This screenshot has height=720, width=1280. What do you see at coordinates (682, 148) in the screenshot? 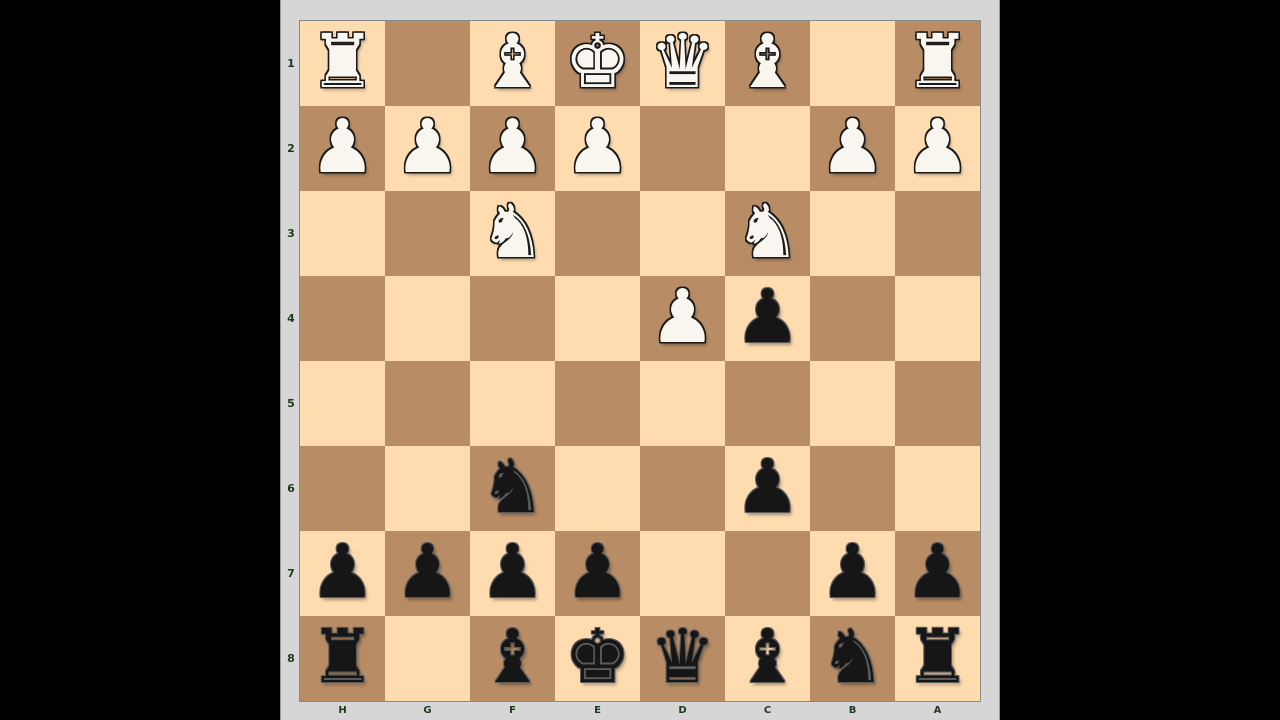
I see `square-d2` at bounding box center [682, 148].